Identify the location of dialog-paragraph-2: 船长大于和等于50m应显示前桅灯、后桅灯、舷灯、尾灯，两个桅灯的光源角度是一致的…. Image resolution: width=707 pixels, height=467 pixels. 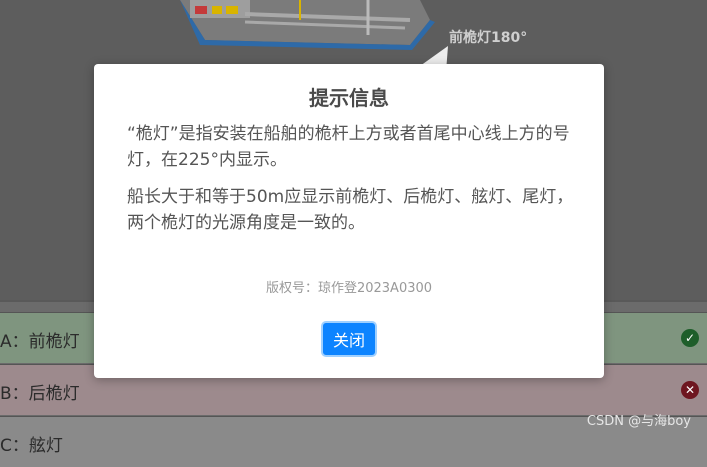
(350, 210).